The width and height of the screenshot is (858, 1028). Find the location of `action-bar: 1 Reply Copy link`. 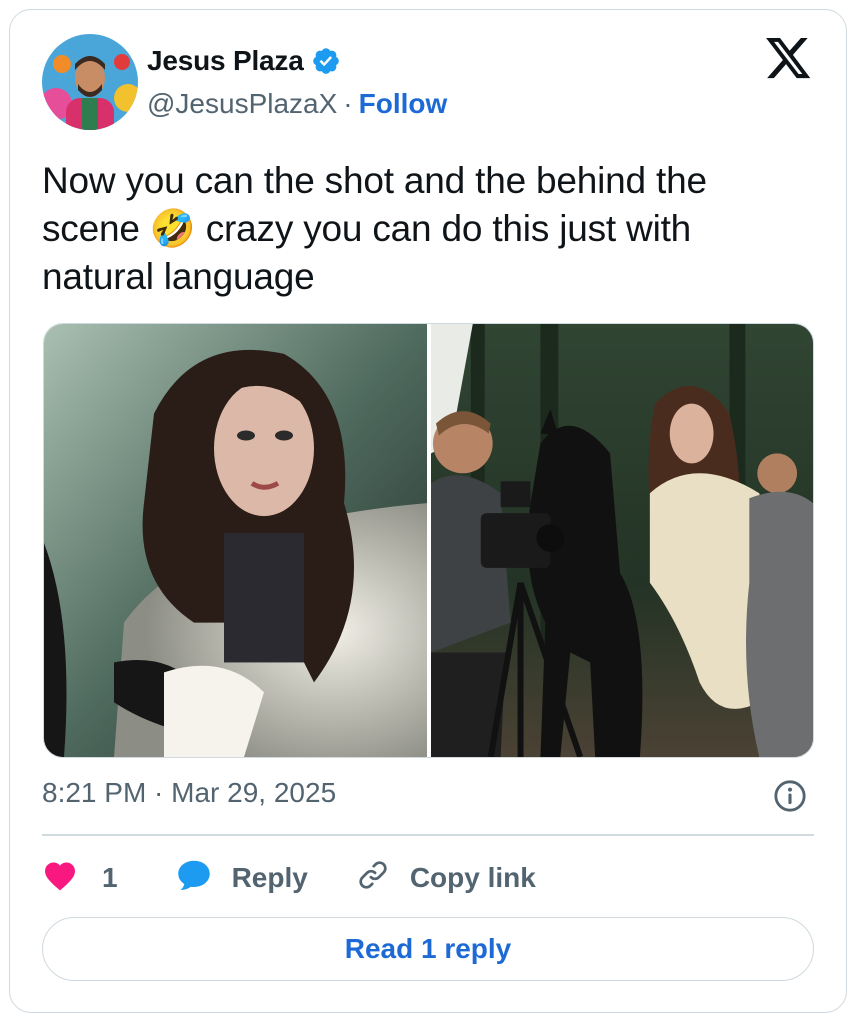

action-bar: 1 Reply Copy link is located at coordinates (289, 878).